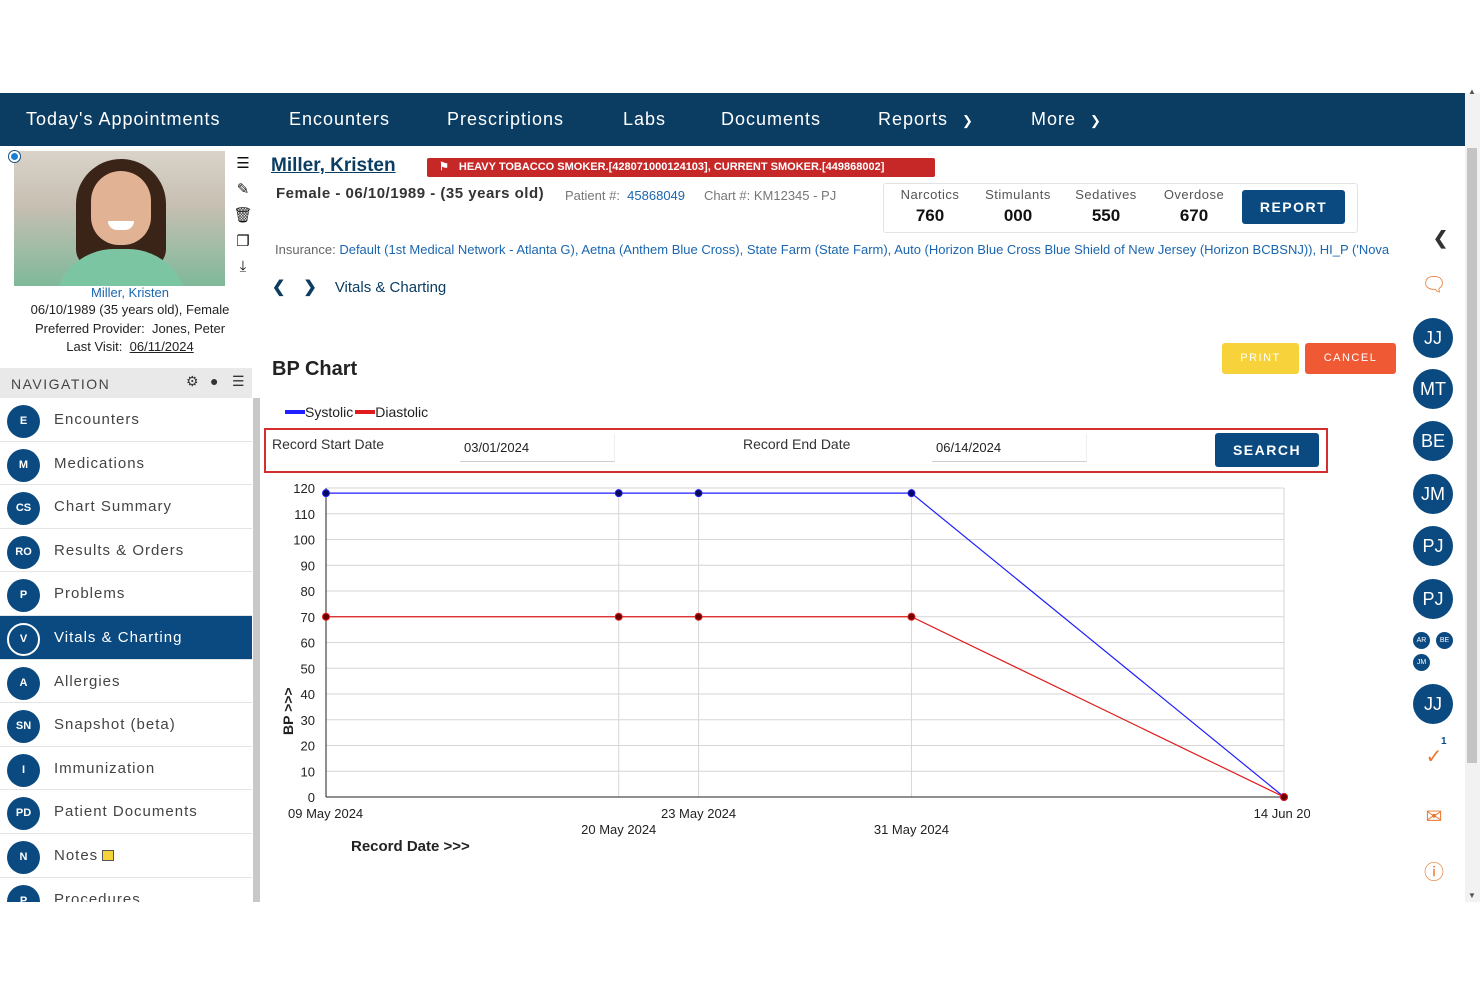 The height and width of the screenshot is (987, 1480). What do you see at coordinates (911, 829) in the screenshot?
I see `x-tick-label: 31 May 2024` at bounding box center [911, 829].